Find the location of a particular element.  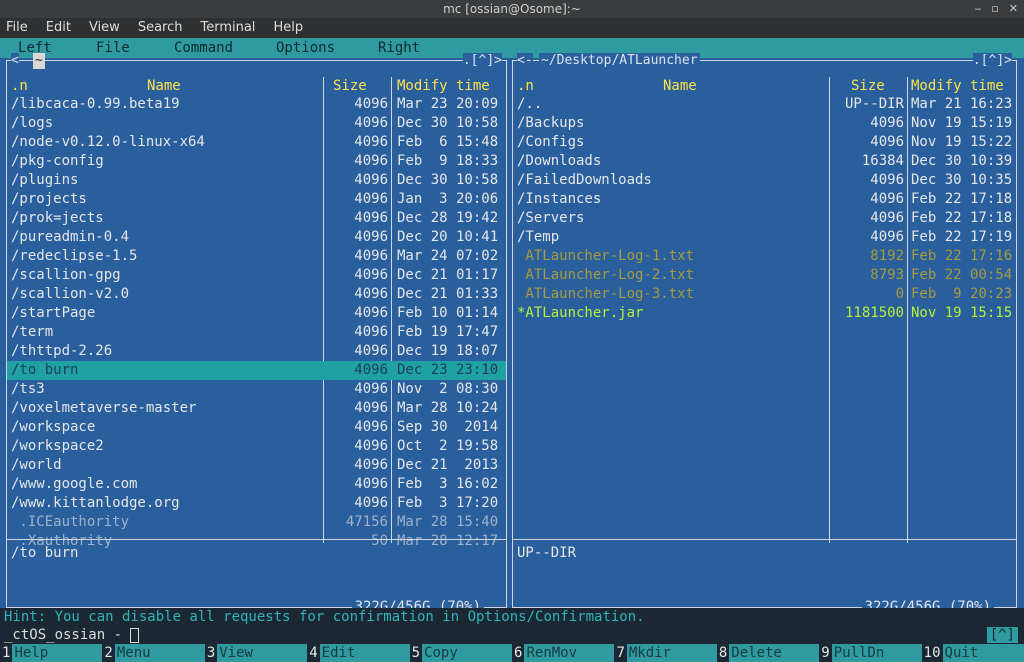

close-icon: ✕ is located at coordinates (1013, 9).